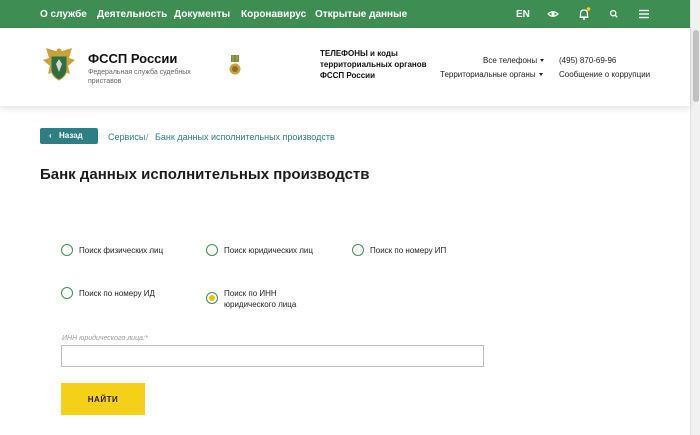 This screenshot has height=435, width=700. Describe the element at coordinates (273, 14) in the screenshot. I see `nav-item-coronavirus: Коронавирус` at that location.